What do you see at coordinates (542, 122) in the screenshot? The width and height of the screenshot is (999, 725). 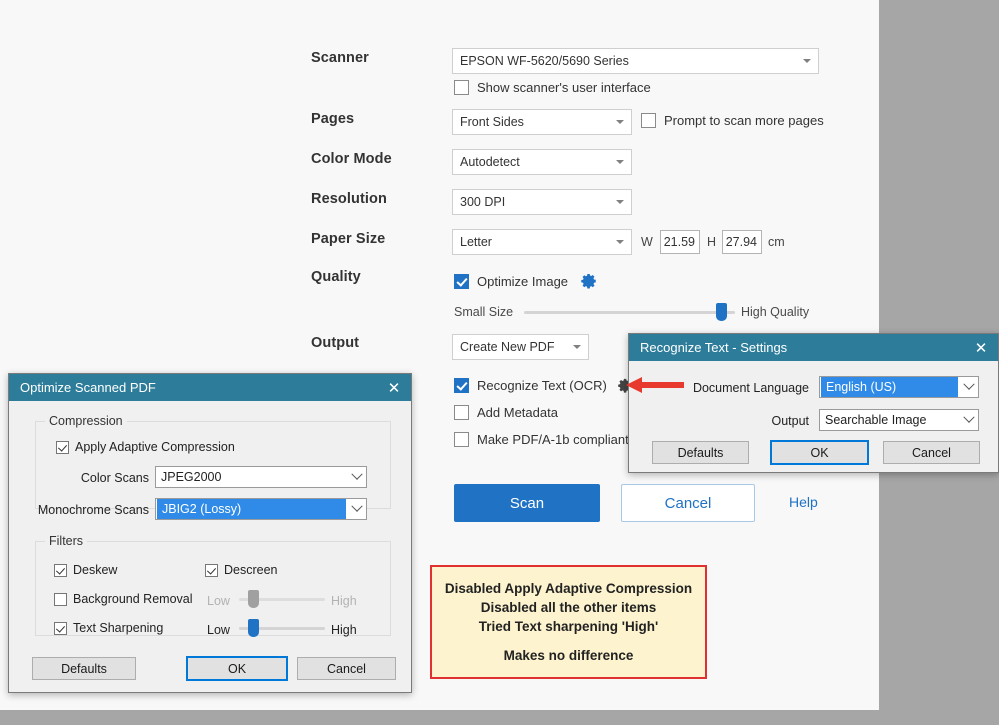 I see `pages-select: Front Sides` at bounding box center [542, 122].